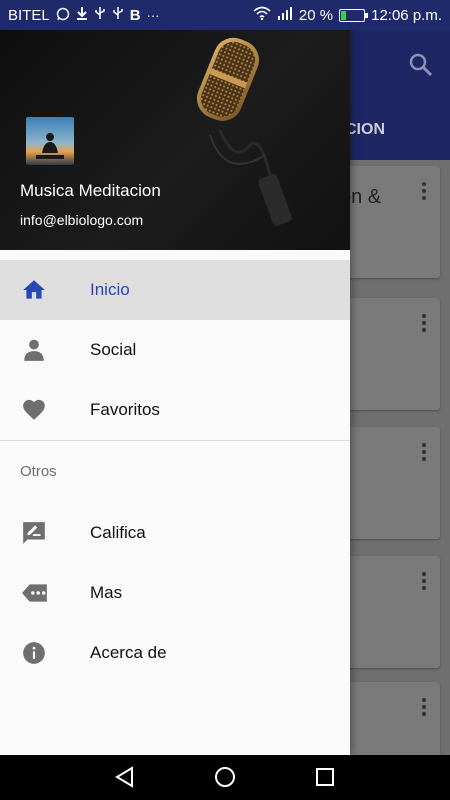 This screenshot has width=450, height=800. Describe the element at coordinates (106, 592) in the screenshot. I see `menu-item-label: Mas` at that location.